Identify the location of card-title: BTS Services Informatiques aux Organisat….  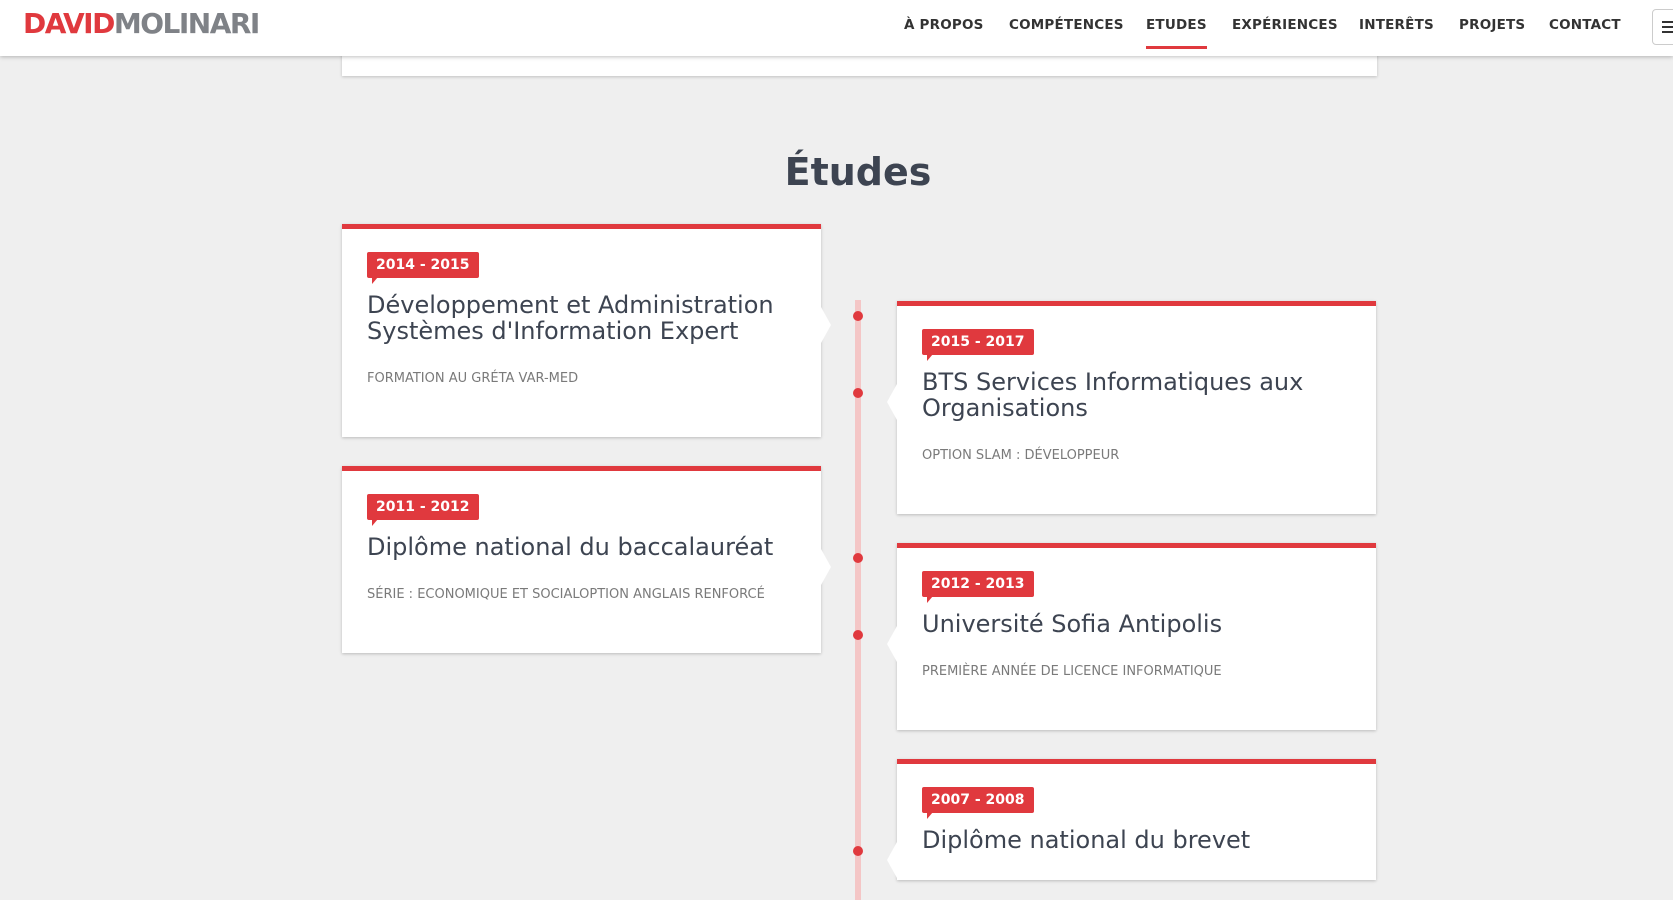
(1113, 395).